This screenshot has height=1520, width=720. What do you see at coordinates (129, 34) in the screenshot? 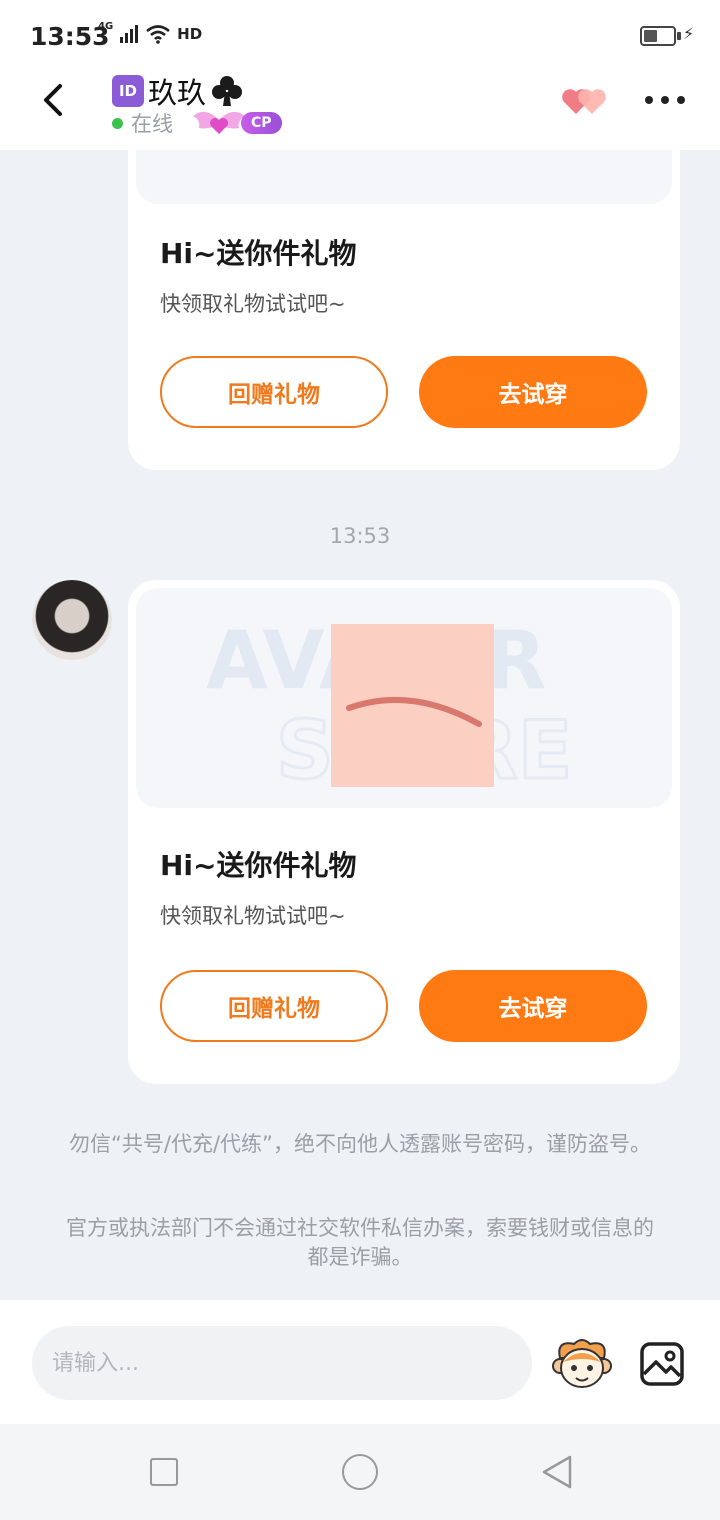
I see `signal-icon` at bounding box center [129, 34].